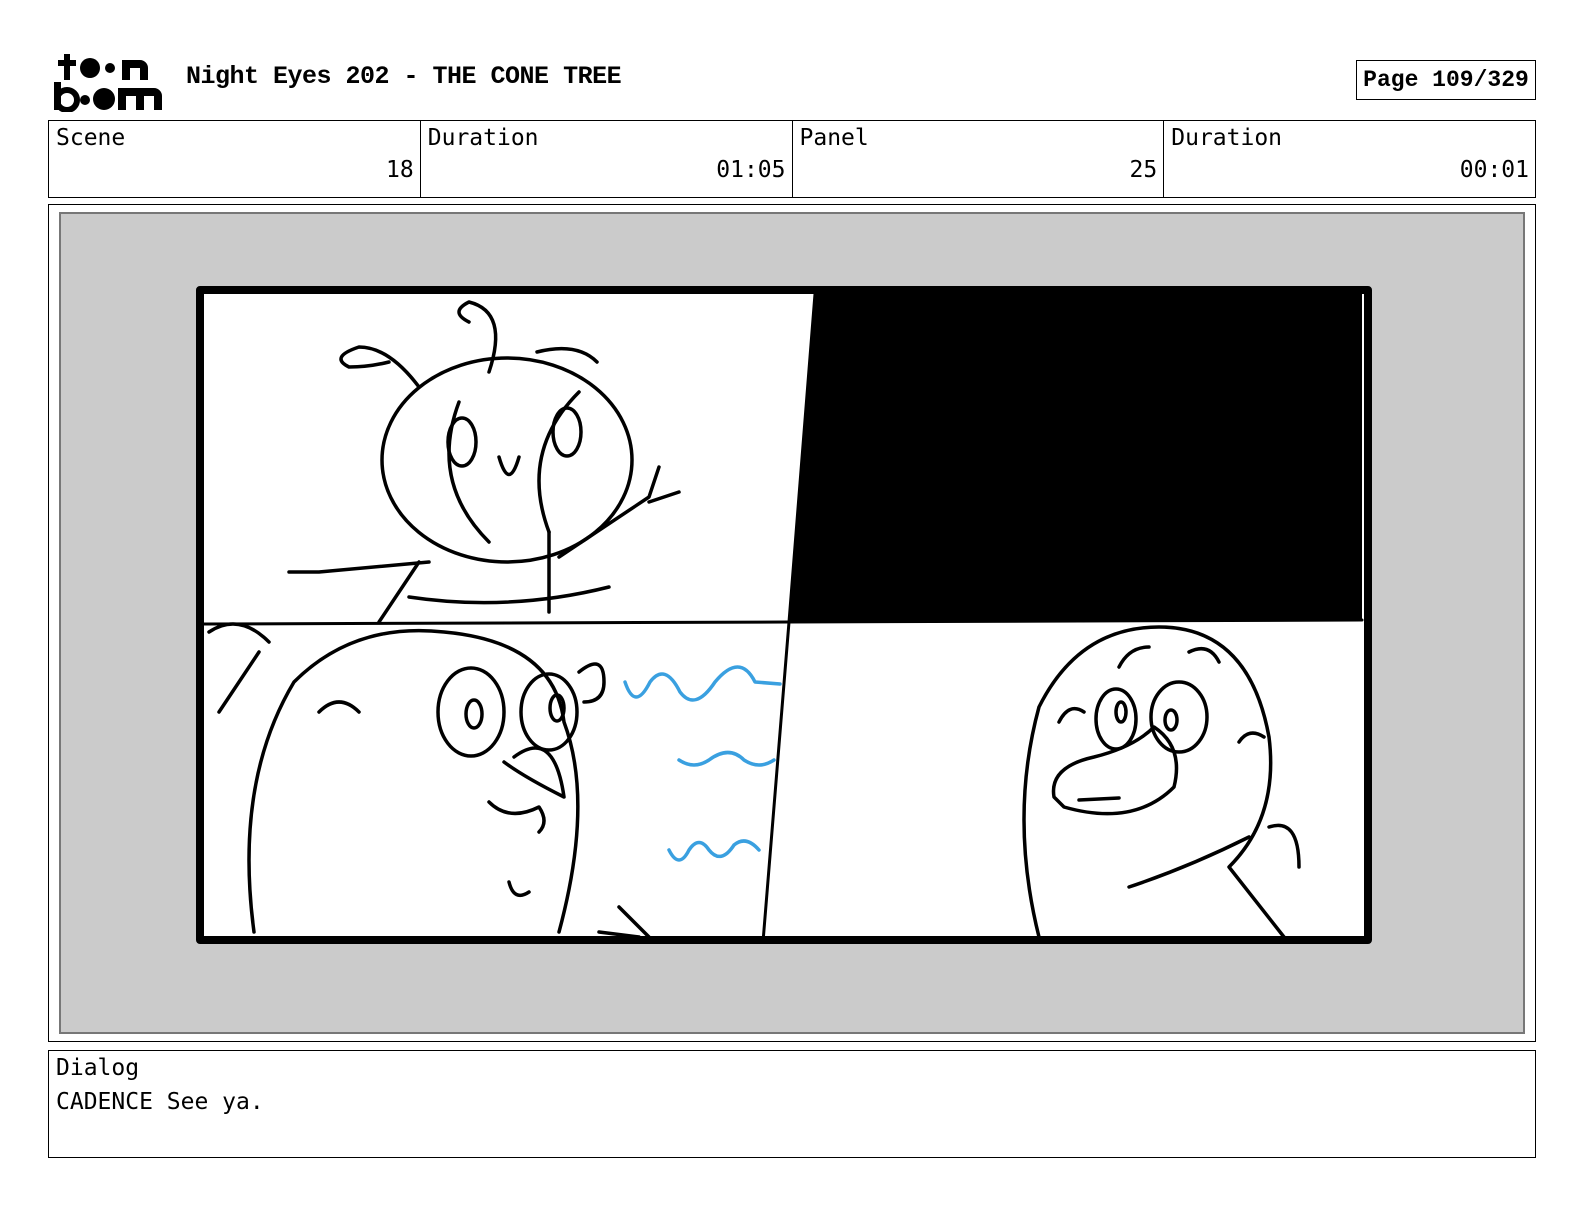 This screenshot has height=1224, width=1584. I want to click on panel-label: Panel, so click(834, 138).